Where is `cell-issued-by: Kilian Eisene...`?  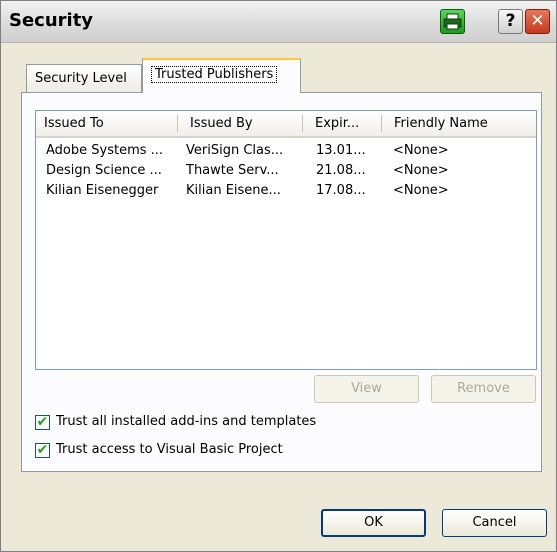 cell-issued-by: Kilian Eisene... is located at coordinates (233, 190).